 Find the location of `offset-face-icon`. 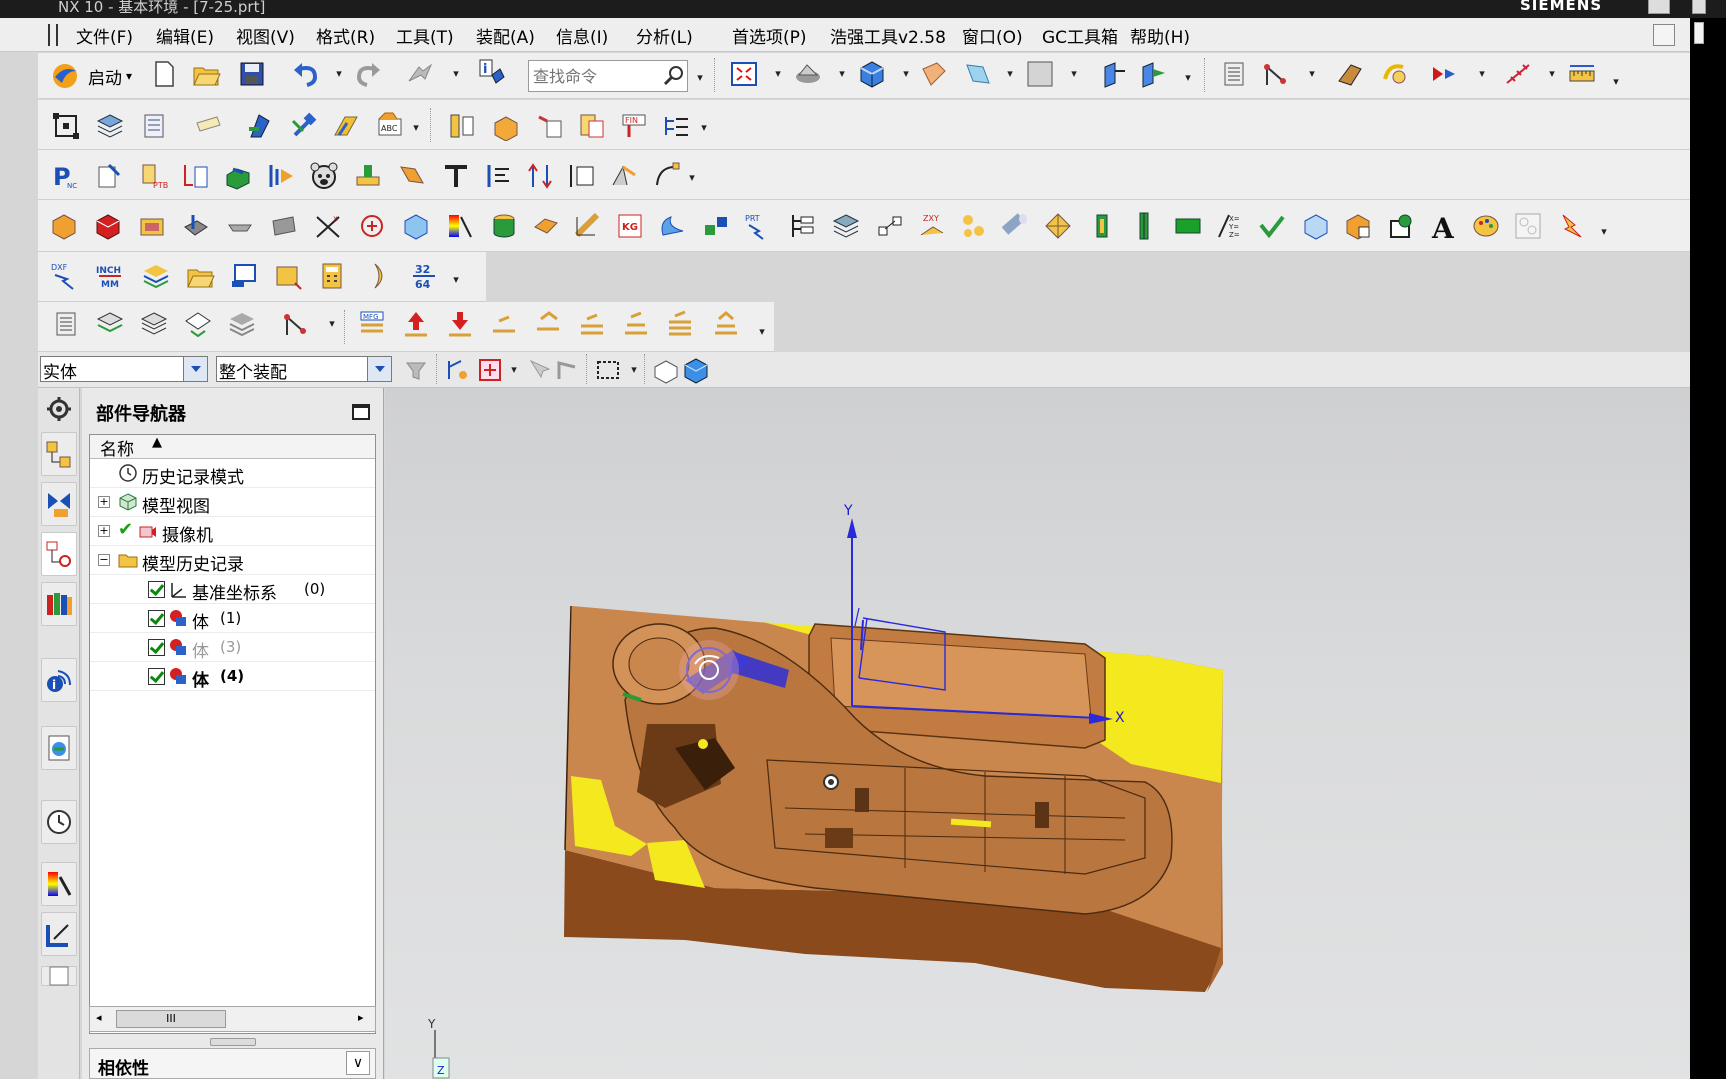

offset-face-icon is located at coordinates (546, 226).